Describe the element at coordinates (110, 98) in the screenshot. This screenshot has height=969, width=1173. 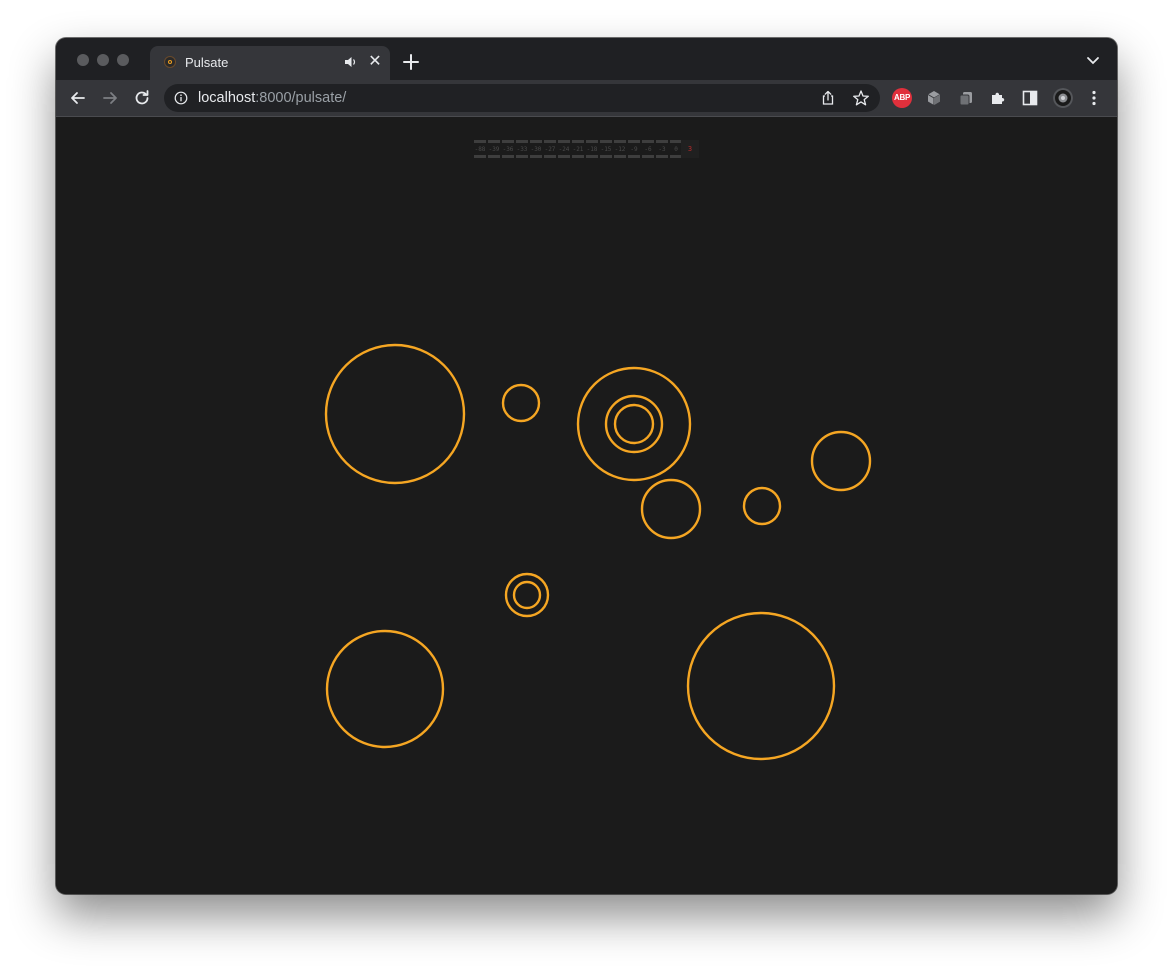
I see `forward-button` at that location.